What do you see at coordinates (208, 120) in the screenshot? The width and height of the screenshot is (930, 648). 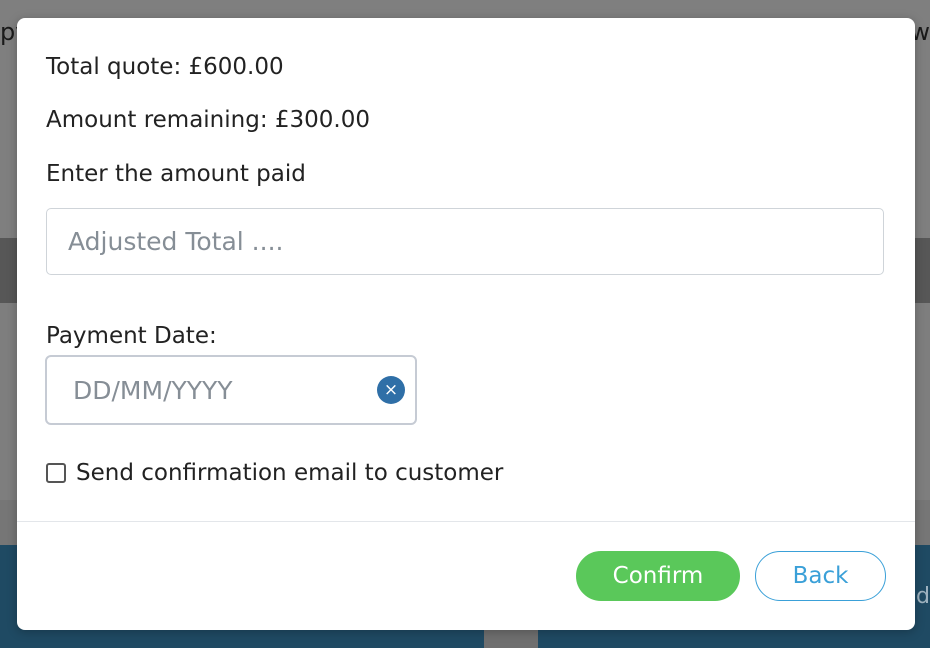 I see `amount-remaining-text: Amount remaining: £300.00` at bounding box center [208, 120].